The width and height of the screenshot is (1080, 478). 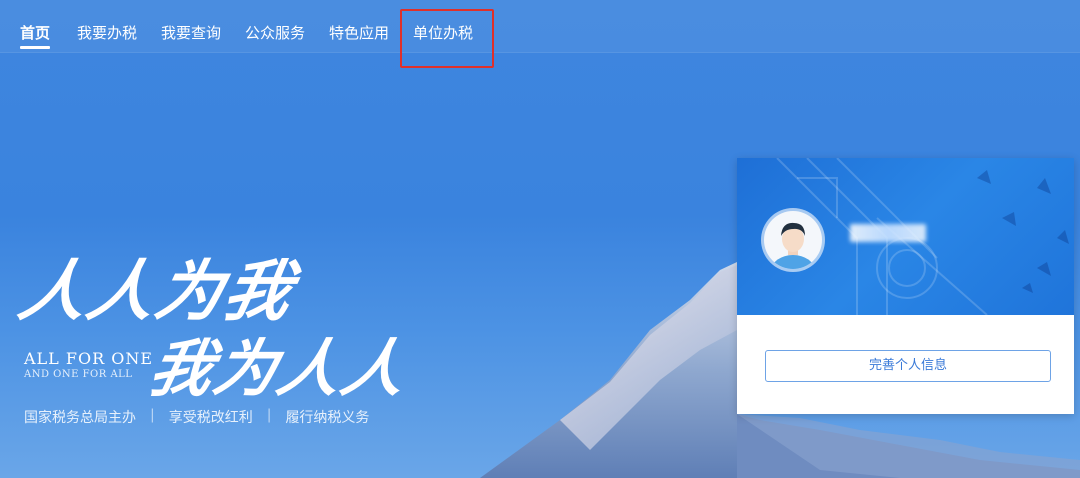 I want to click on english-slogan-line-1: ALL FOR ONE, so click(x=89, y=358).